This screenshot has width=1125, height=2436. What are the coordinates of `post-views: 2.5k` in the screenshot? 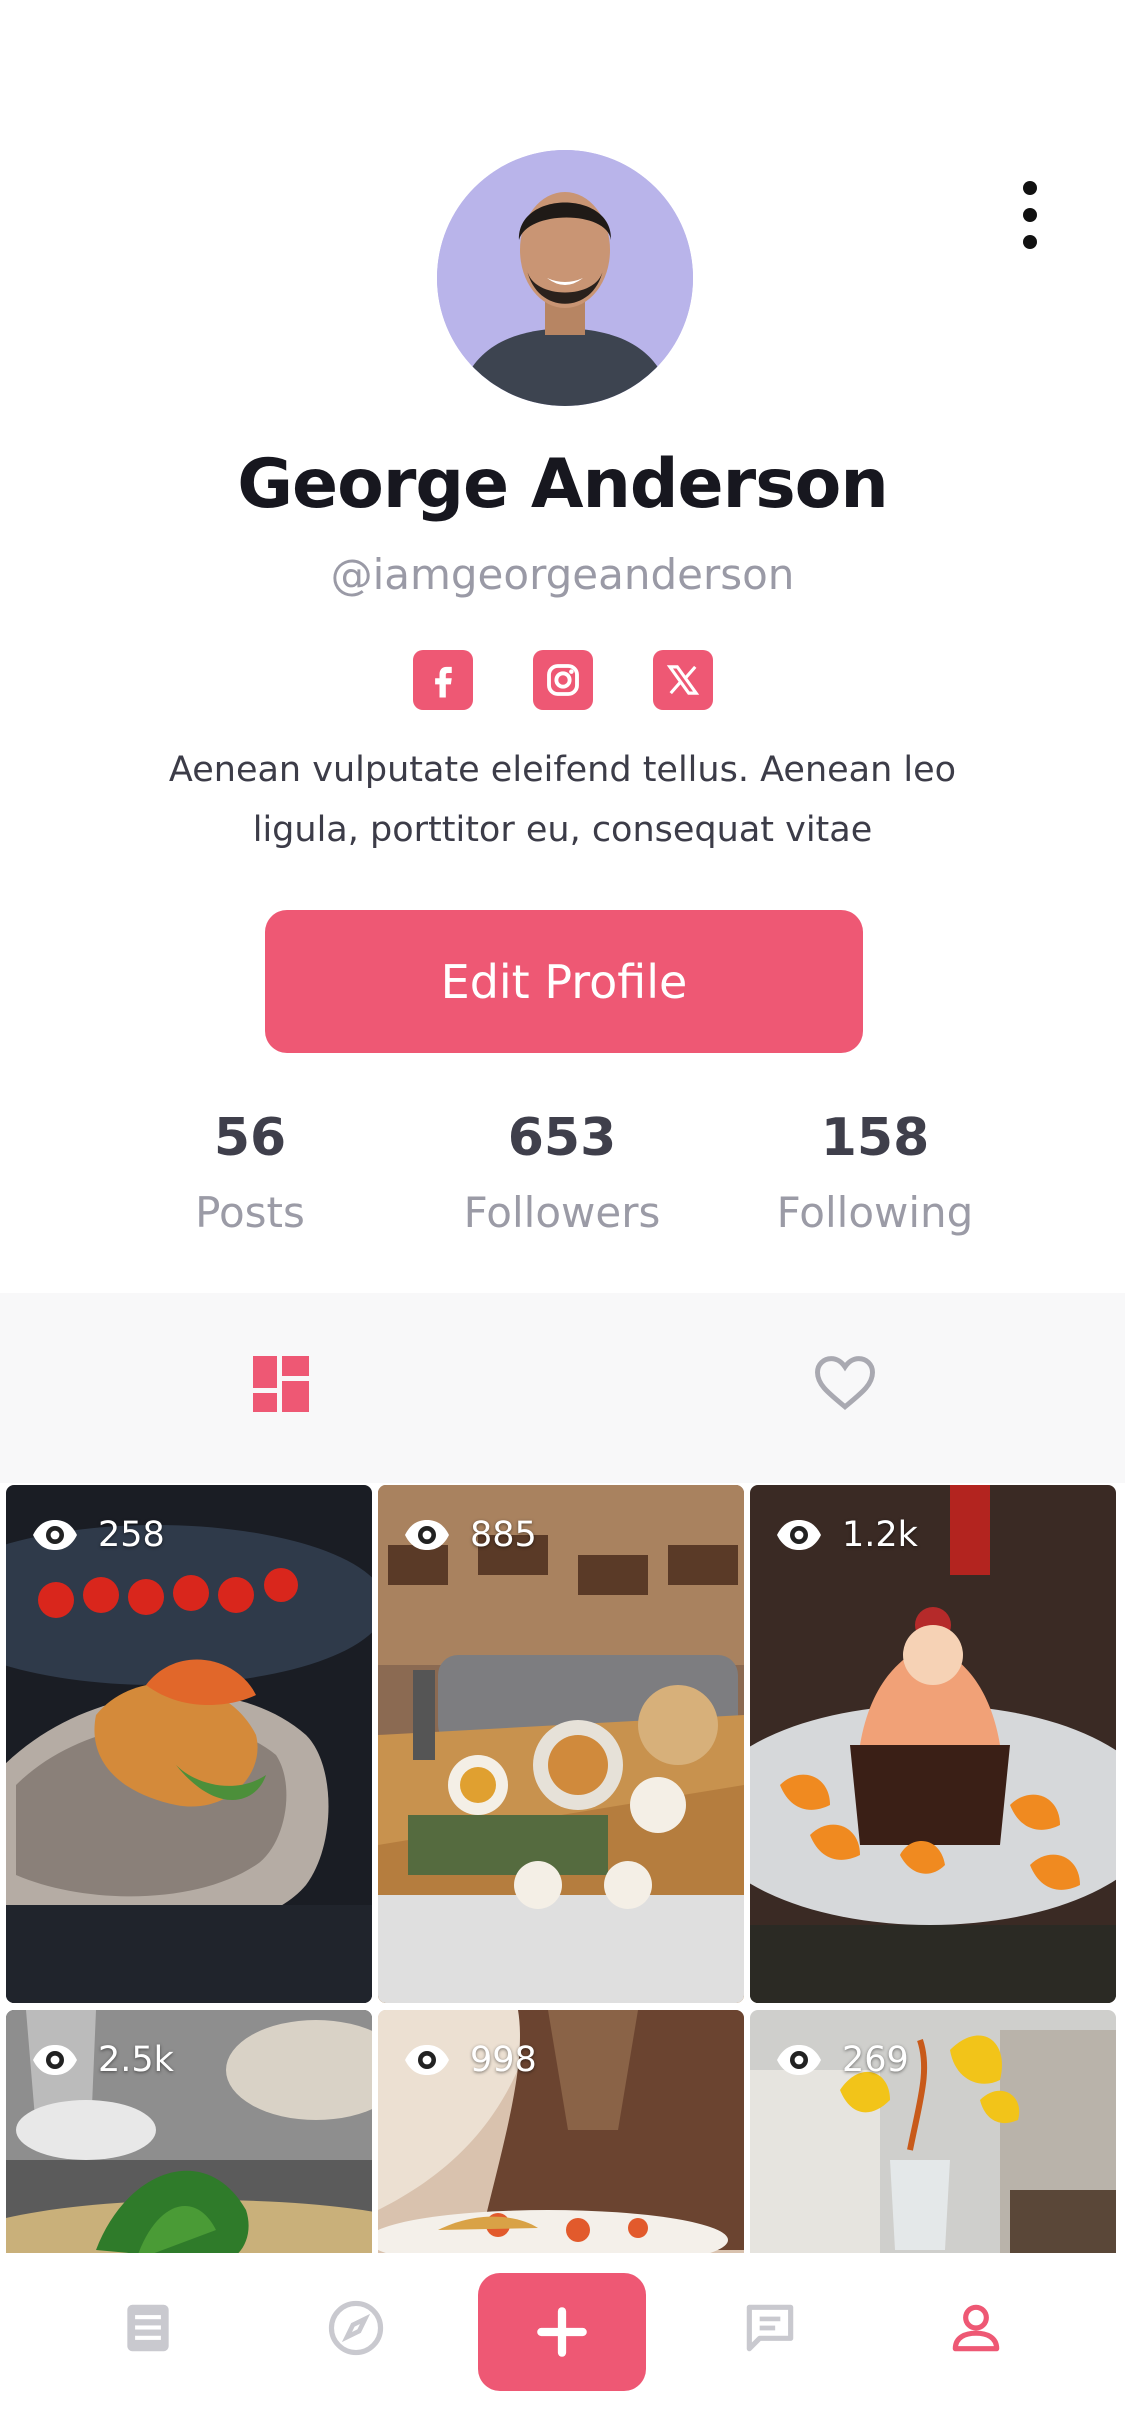 It's located at (102, 2060).